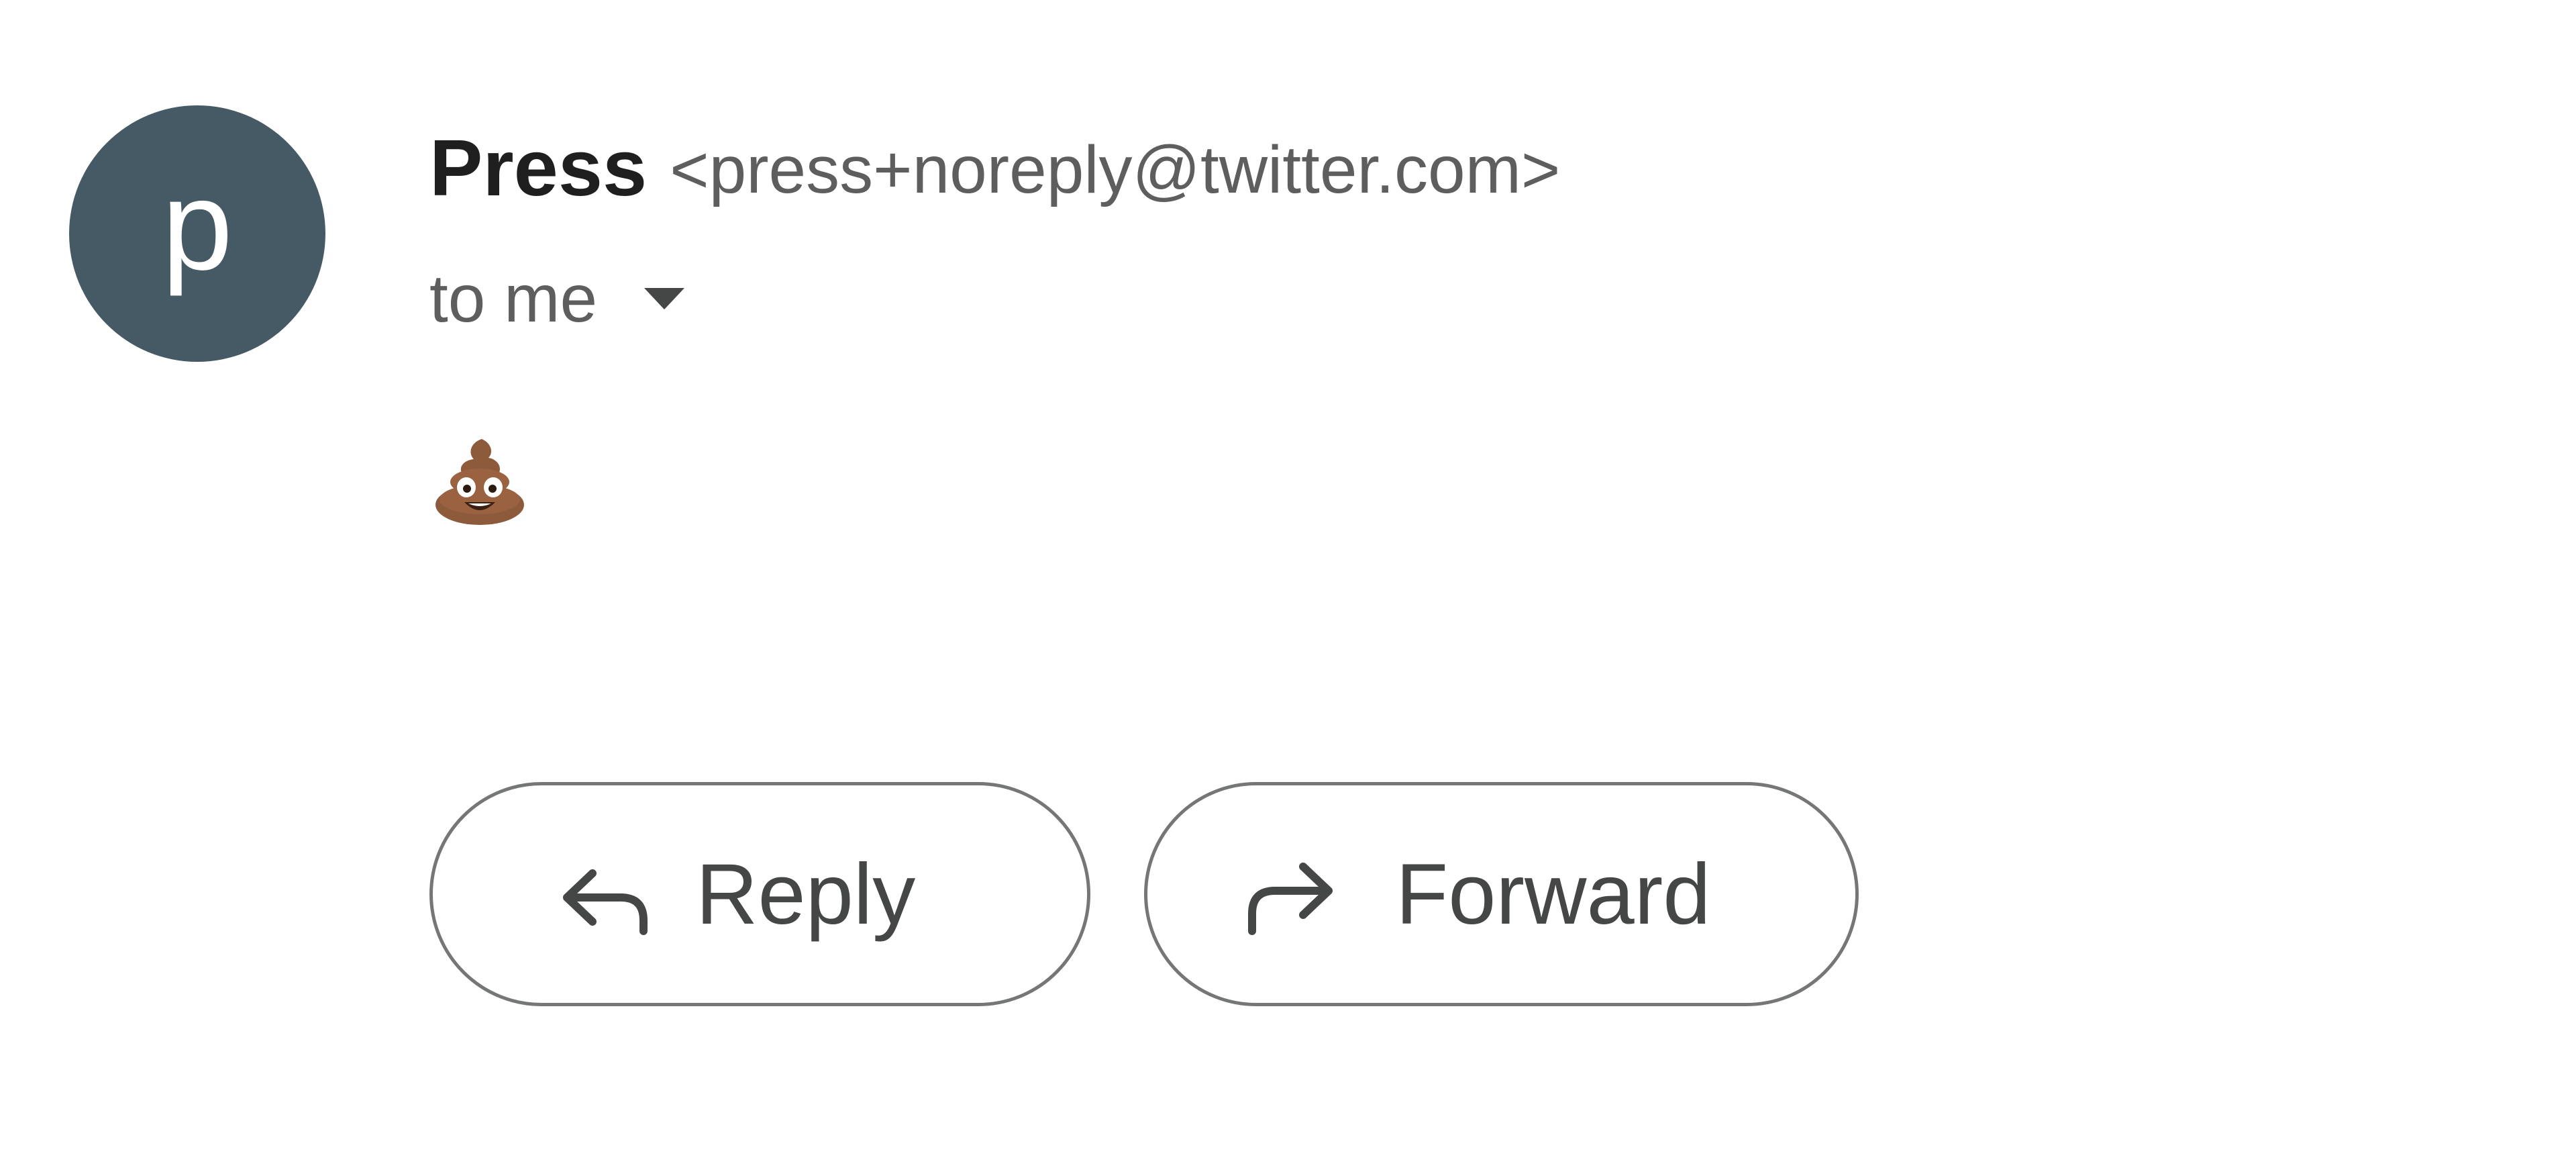 This screenshot has height=1168, width=2576. I want to click on sender-avatar: p, so click(197, 234).